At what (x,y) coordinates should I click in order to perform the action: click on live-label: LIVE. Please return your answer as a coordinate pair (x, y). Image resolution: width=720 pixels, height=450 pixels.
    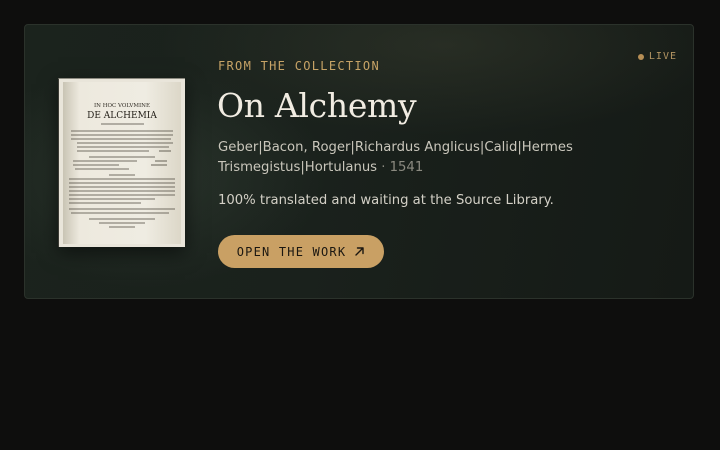
    Looking at the image, I should click on (662, 56).